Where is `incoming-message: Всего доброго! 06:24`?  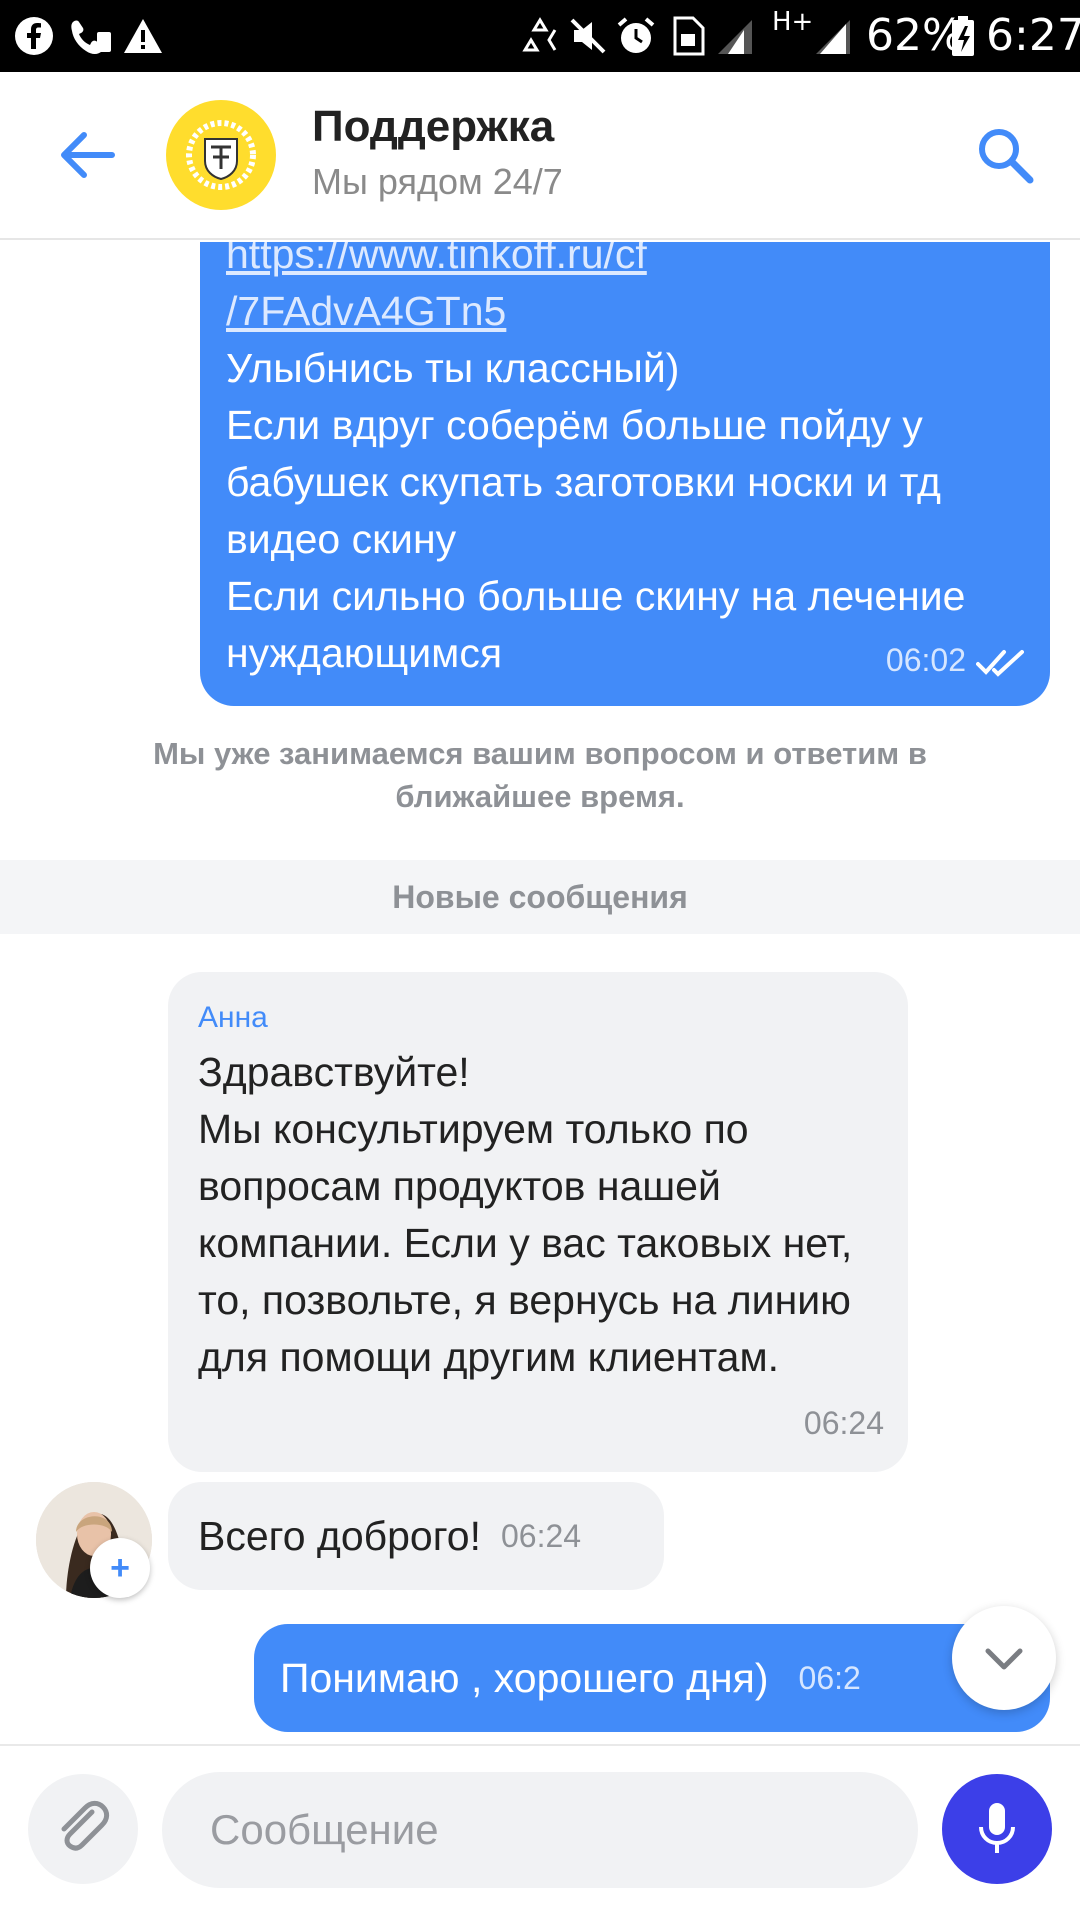
incoming-message: Всего доброго! 06:24 is located at coordinates (416, 1536).